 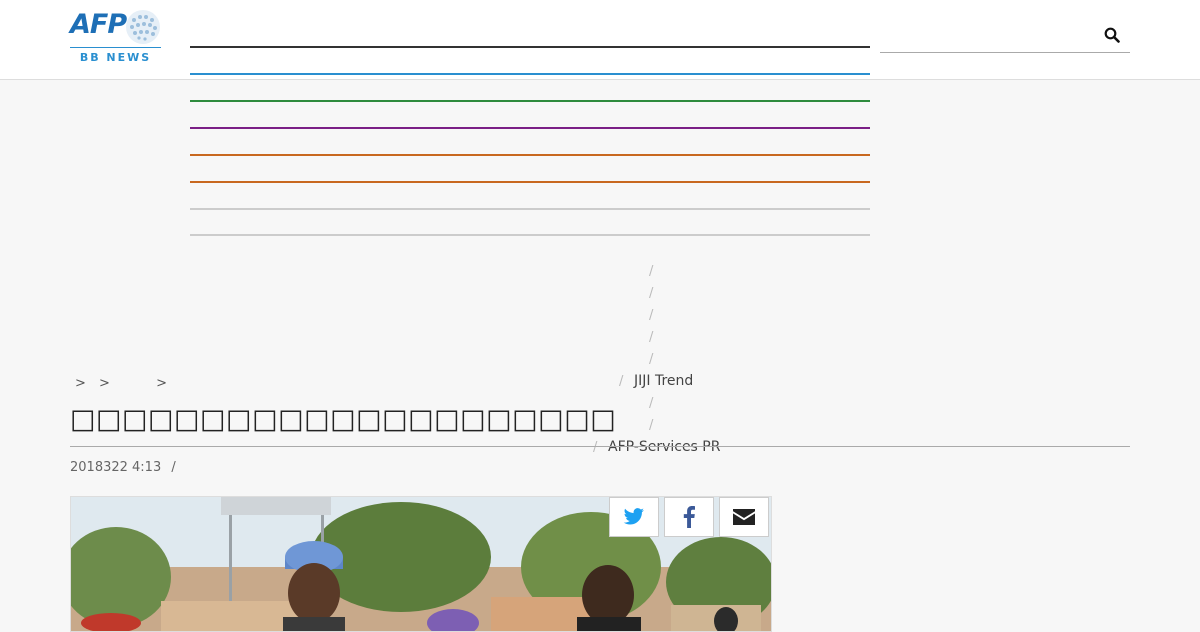 What do you see at coordinates (115, 47) in the screenshot?
I see `logo-divider` at bounding box center [115, 47].